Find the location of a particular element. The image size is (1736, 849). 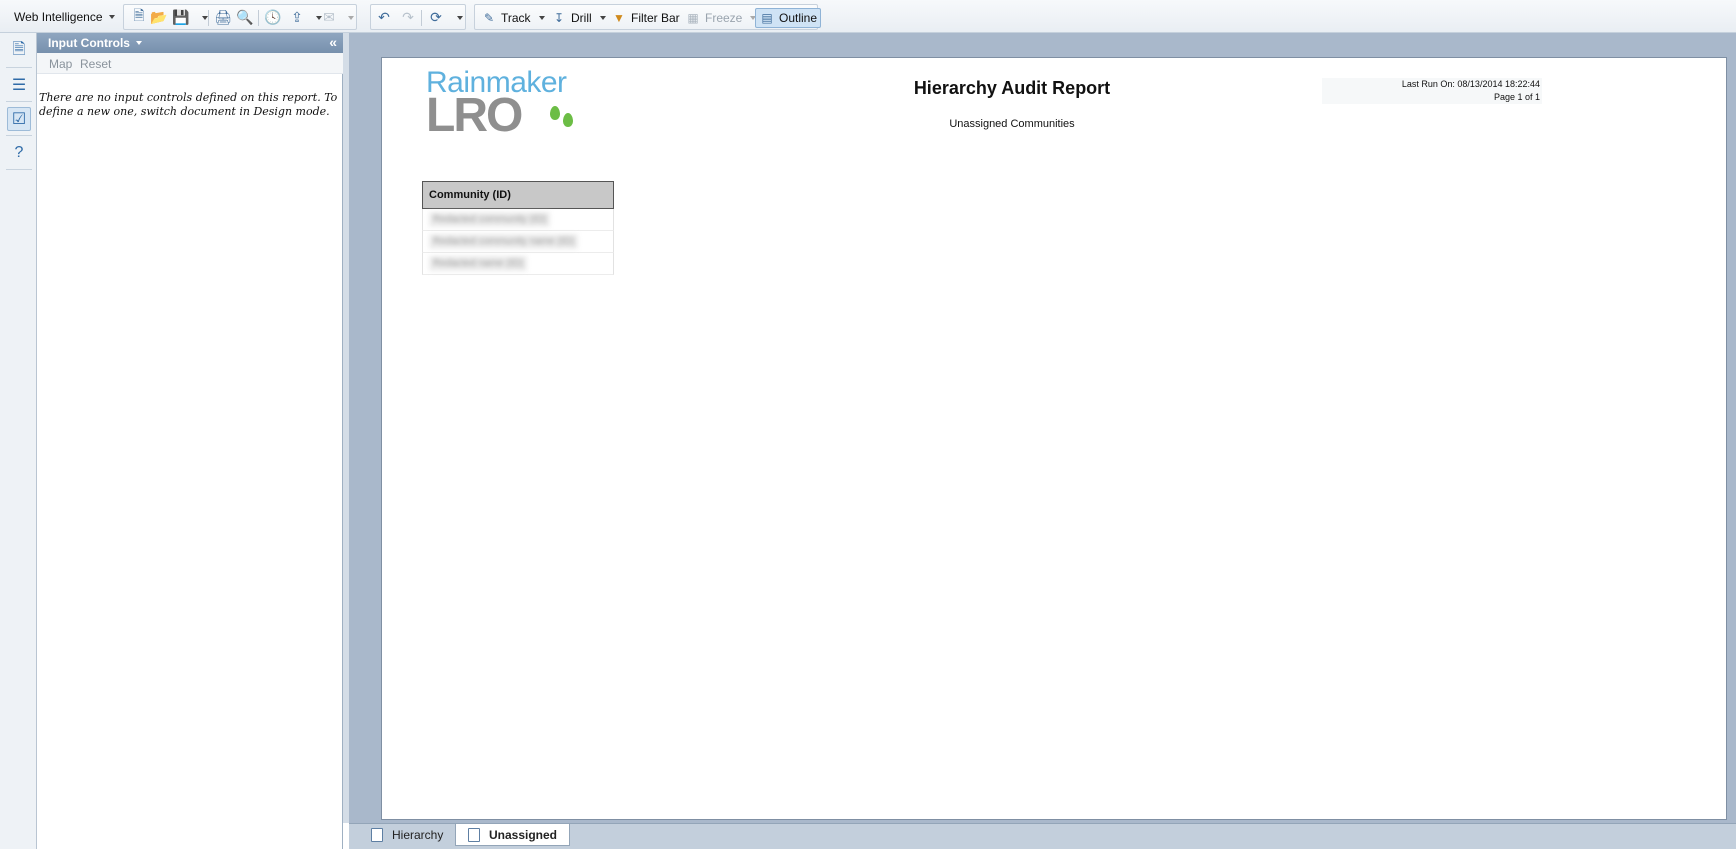

app-menu-label: Web Intelligence is located at coordinates (58, 17).